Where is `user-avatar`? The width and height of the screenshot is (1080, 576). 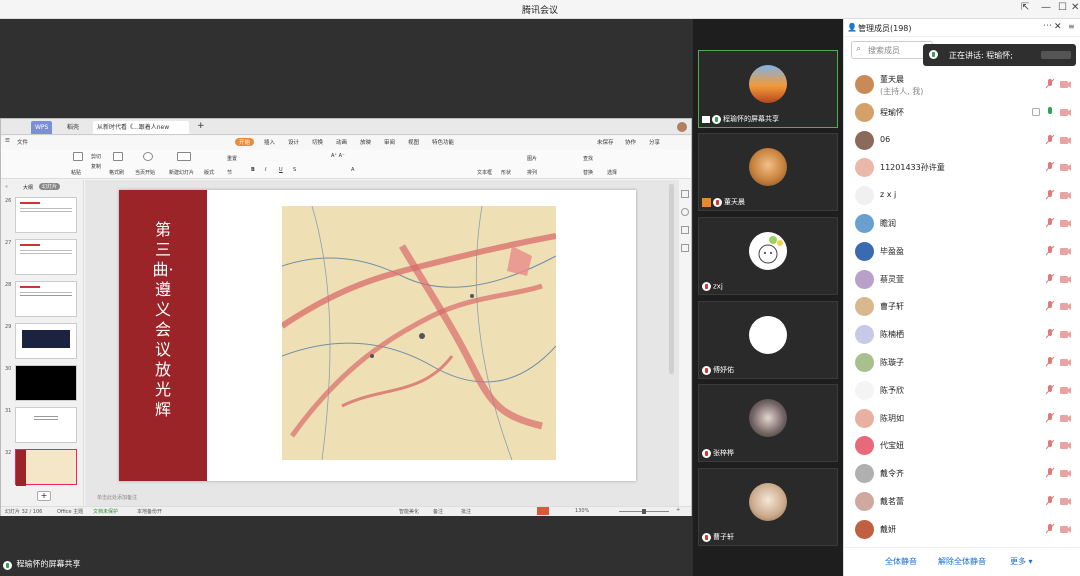 user-avatar is located at coordinates (682, 127).